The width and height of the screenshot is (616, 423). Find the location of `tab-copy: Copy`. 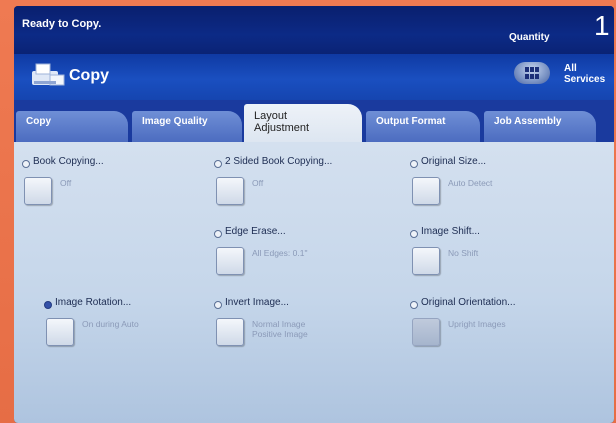

tab-copy: Copy is located at coordinates (72, 126).